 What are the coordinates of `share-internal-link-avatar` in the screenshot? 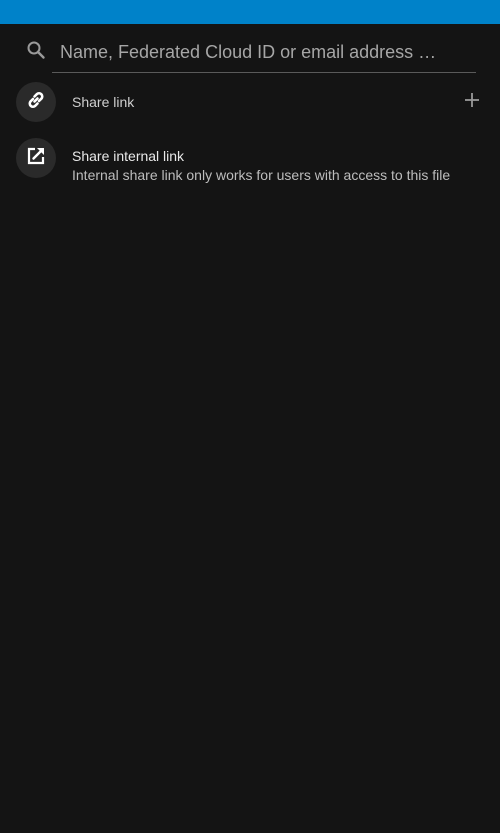 It's located at (36, 158).